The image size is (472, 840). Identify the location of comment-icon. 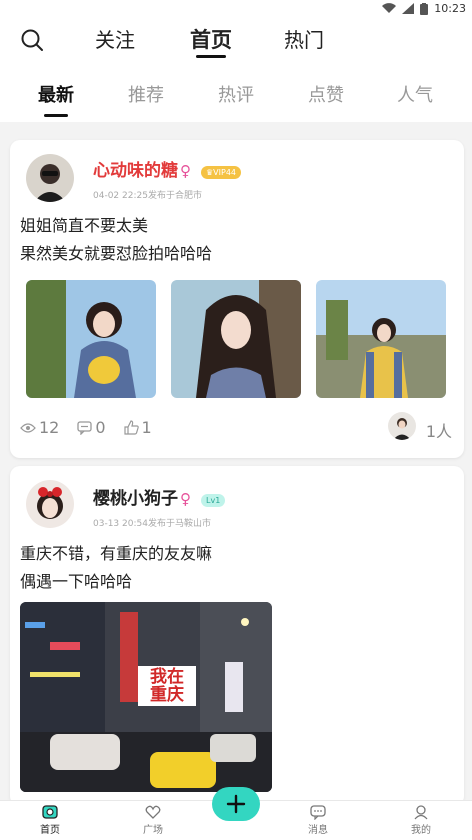
(85, 427).